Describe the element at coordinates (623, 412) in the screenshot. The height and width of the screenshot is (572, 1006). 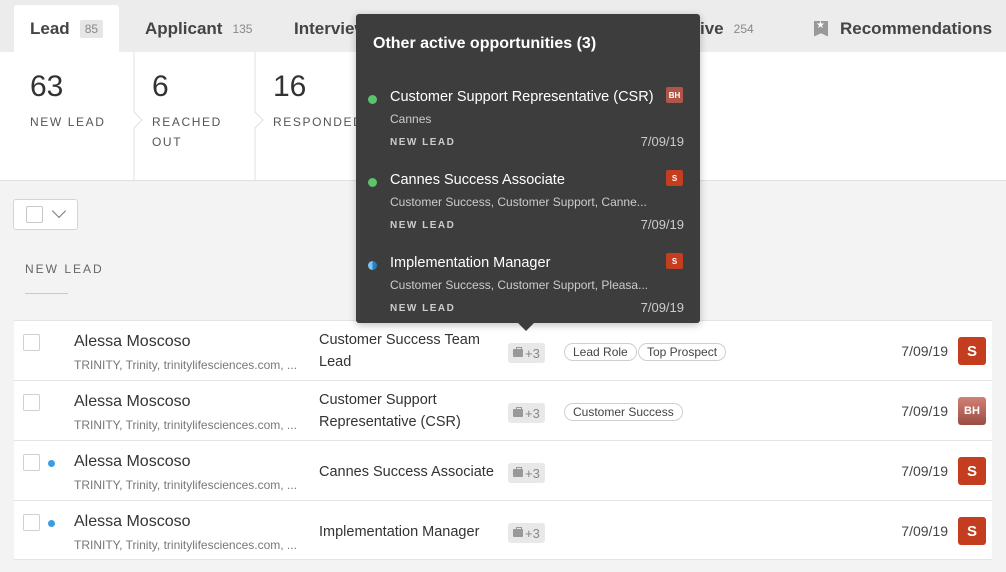
I see `tag: Customer Success` at that location.